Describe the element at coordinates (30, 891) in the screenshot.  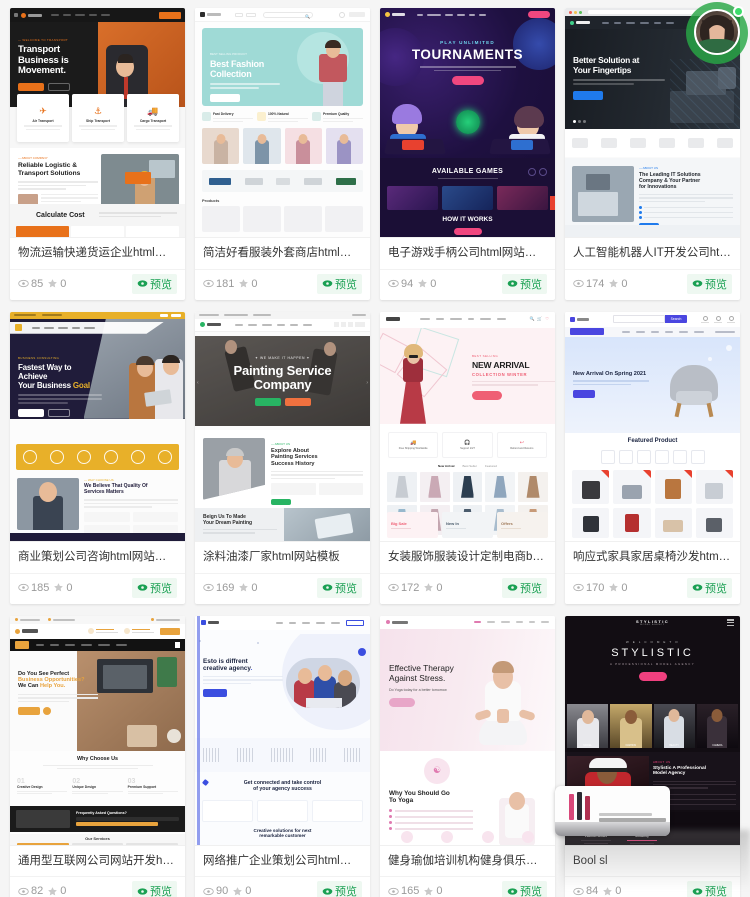
I see `views-count: 82` at that location.